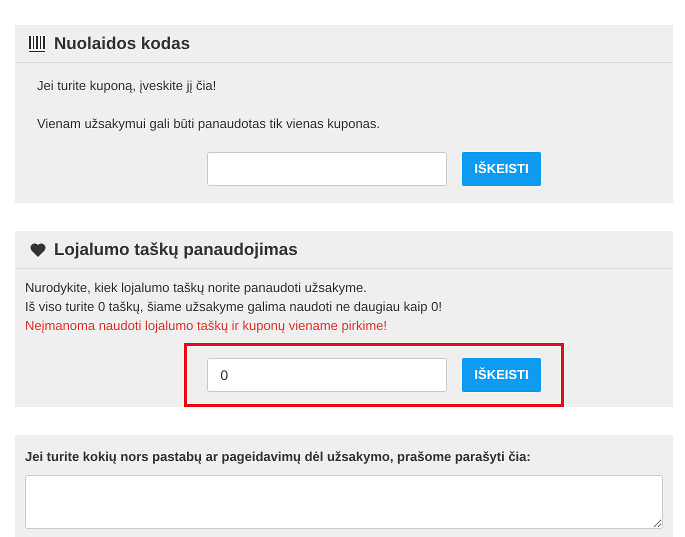  What do you see at coordinates (38, 249) in the screenshot?
I see `heart-icon` at bounding box center [38, 249].